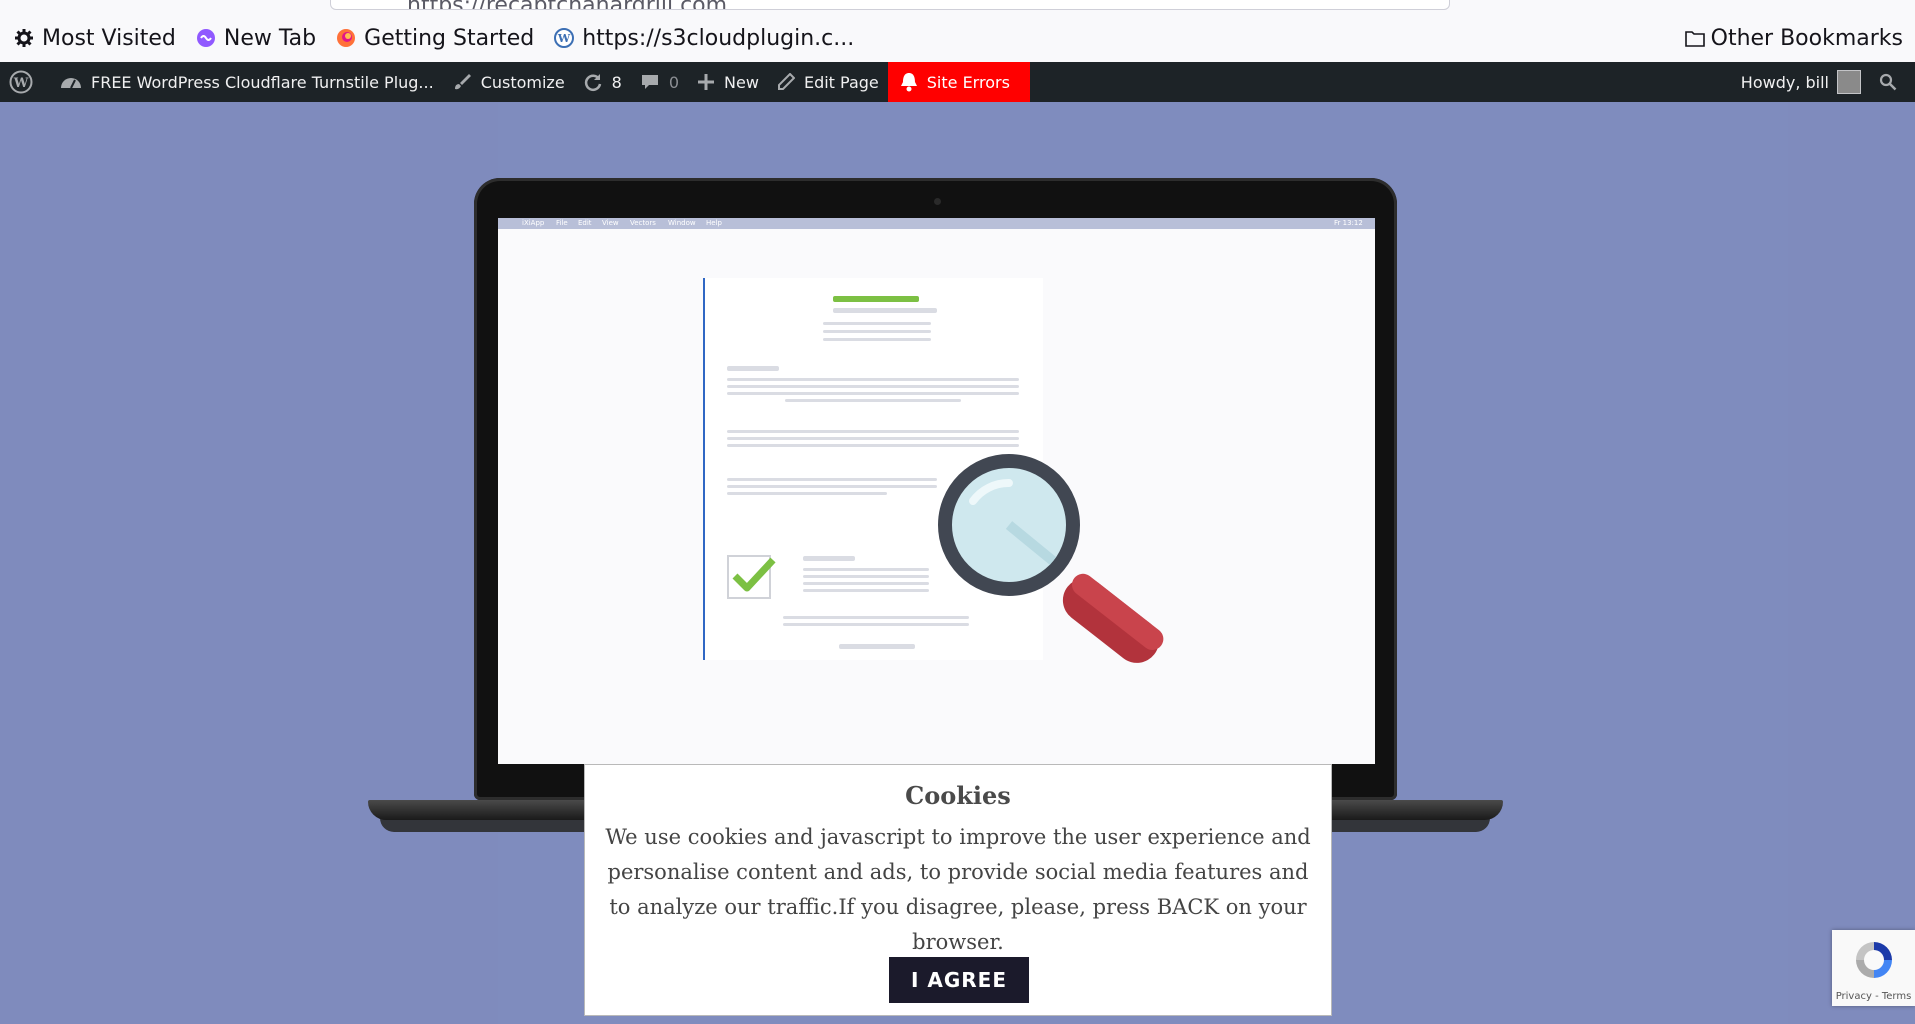 The width and height of the screenshot is (1915, 1024). Describe the element at coordinates (449, 38) in the screenshot. I see `bookmark-label: Getting Started` at that location.